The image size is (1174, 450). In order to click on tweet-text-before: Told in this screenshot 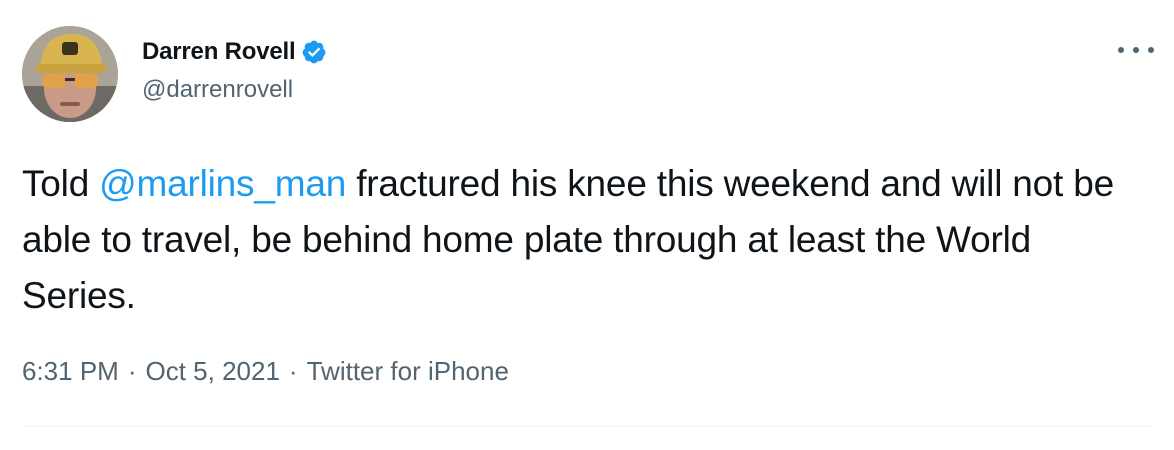, I will do `click(61, 183)`.